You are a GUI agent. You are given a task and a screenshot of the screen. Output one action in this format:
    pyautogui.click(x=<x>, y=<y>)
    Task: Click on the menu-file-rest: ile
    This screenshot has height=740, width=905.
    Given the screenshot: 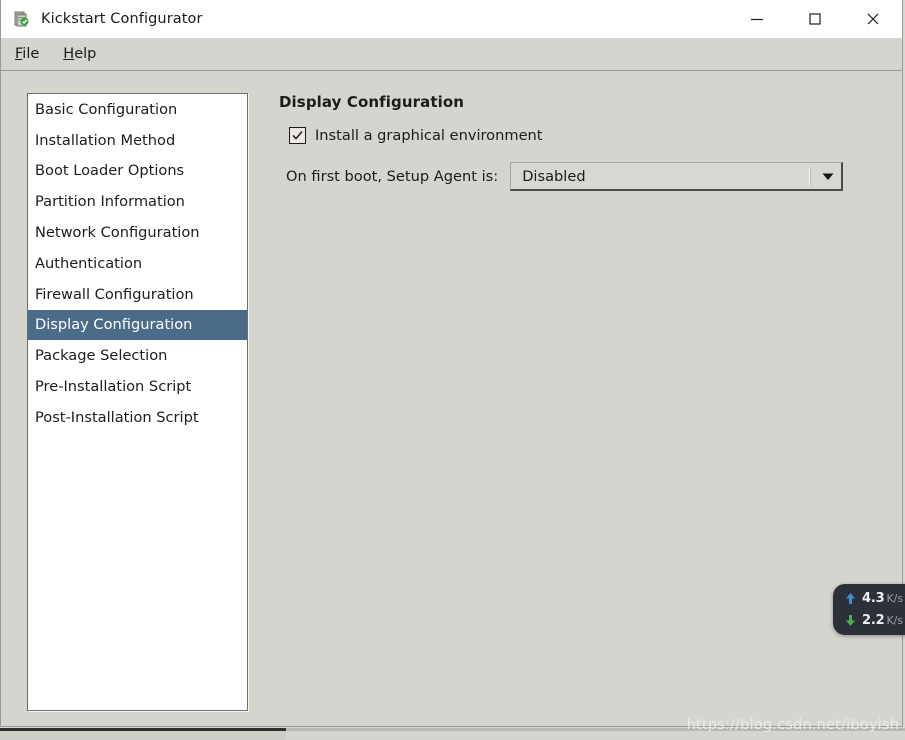 What is the action you would take?
    pyautogui.click(x=31, y=54)
    